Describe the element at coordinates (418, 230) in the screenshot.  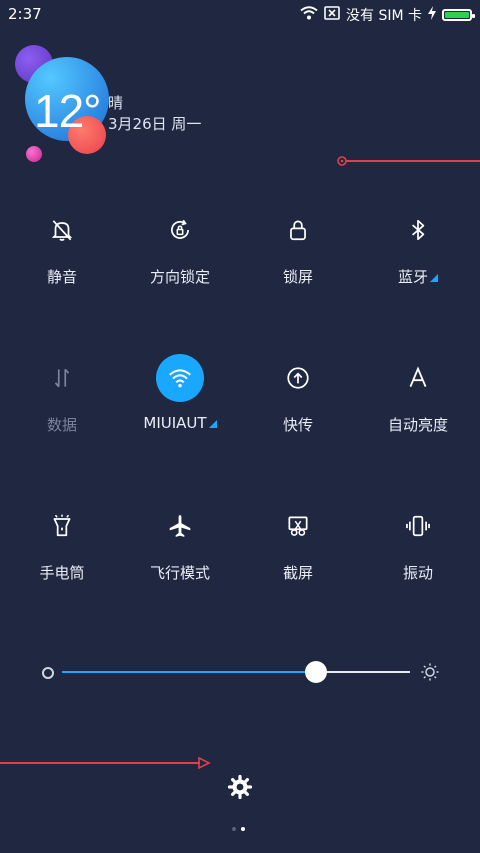
I see `bluetooth-icon` at that location.